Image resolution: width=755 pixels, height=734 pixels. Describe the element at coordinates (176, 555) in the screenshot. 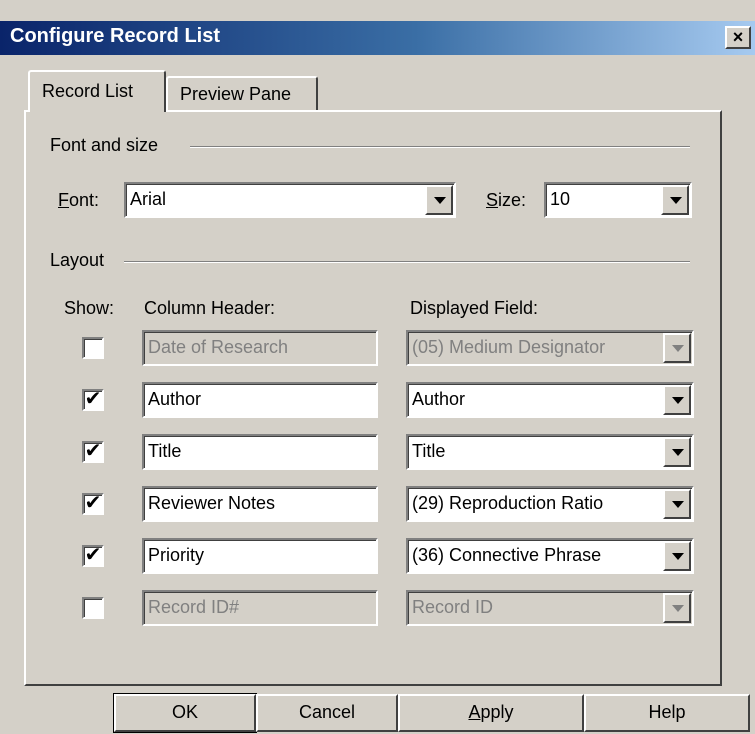

I see `column-header-value: Priority` at that location.